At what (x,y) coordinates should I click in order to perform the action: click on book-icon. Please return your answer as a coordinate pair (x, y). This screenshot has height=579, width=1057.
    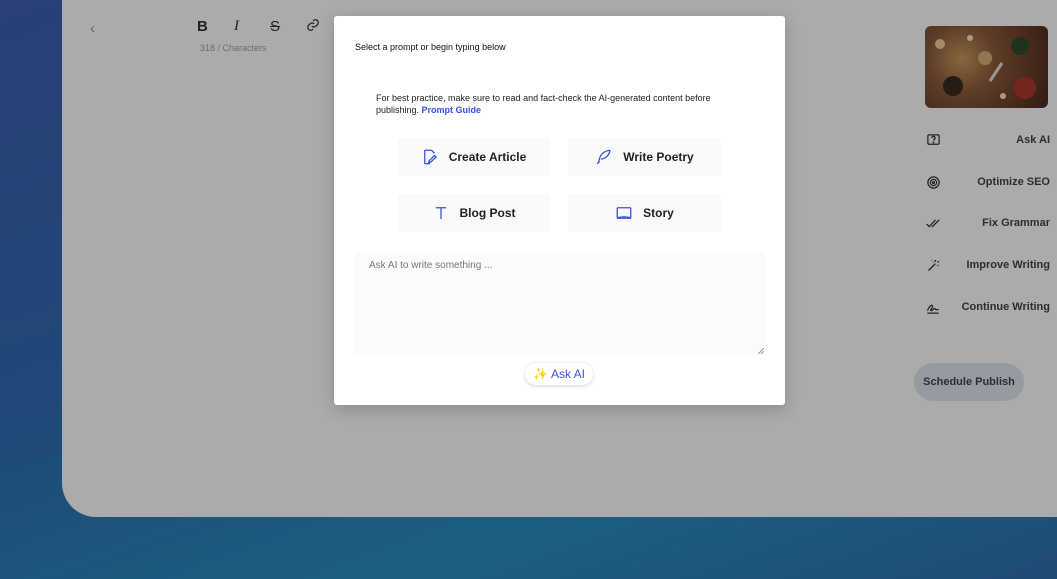
    Looking at the image, I should click on (624, 213).